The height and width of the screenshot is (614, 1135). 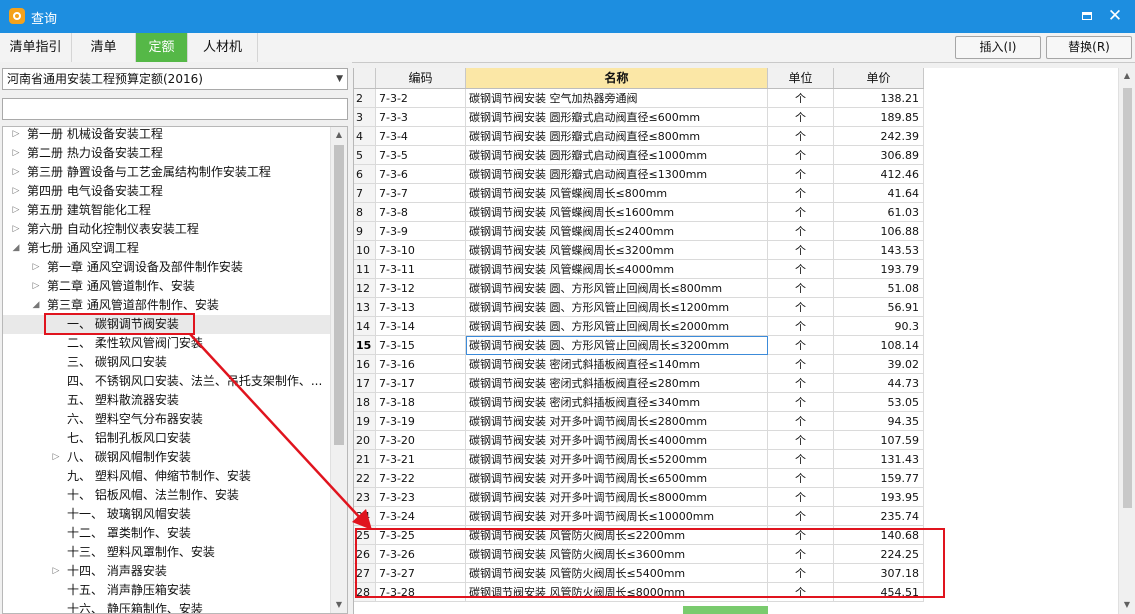 What do you see at coordinates (280, 431) in the screenshot?
I see `red-arrow-annotation` at bounding box center [280, 431].